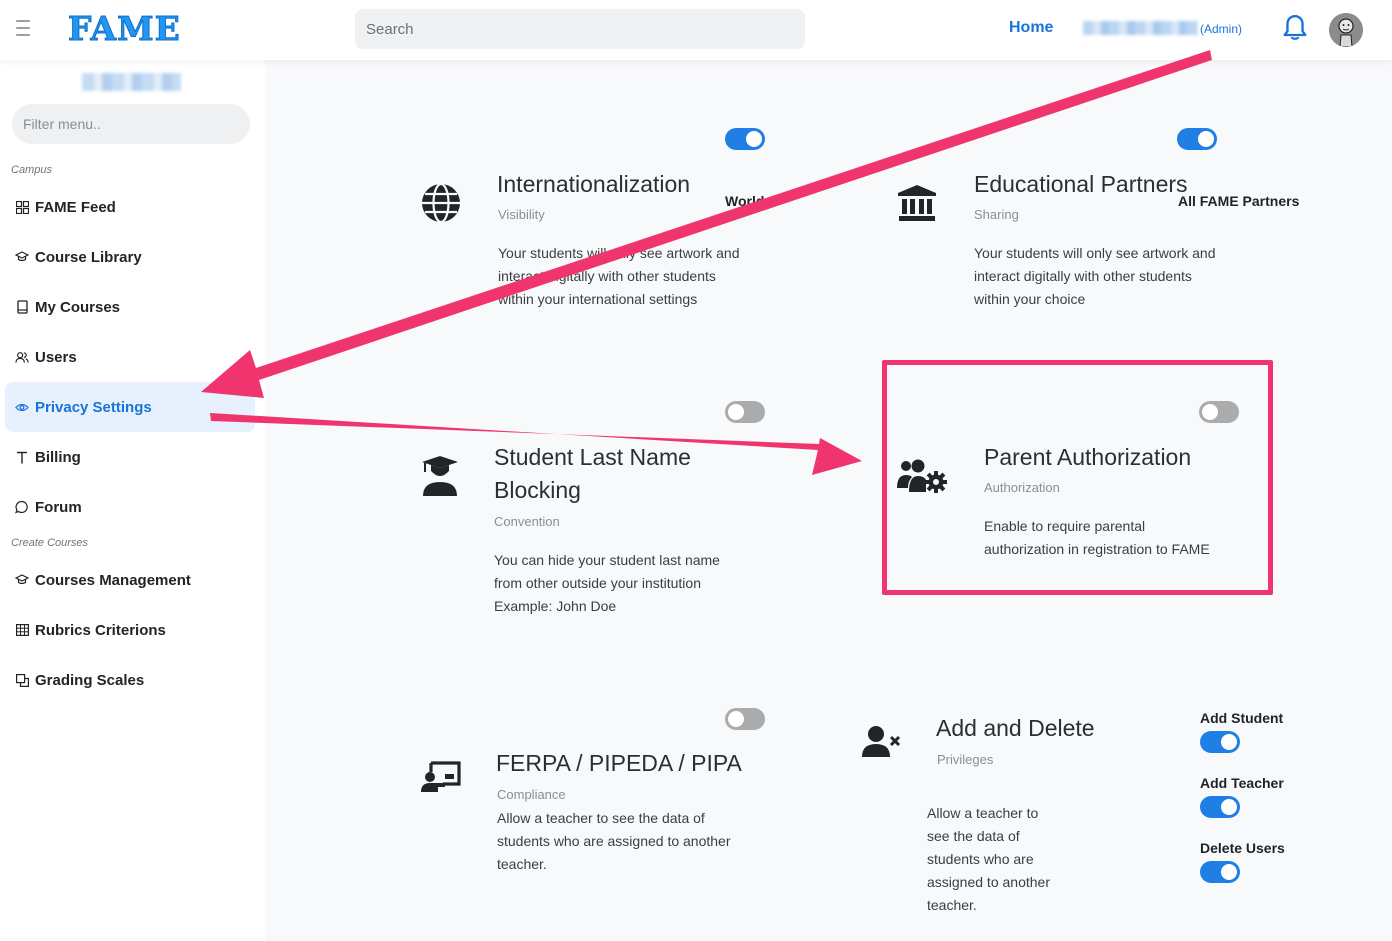  Describe the element at coordinates (93, 407) in the screenshot. I see `sidebar-item-label: Privacy Settings` at that location.